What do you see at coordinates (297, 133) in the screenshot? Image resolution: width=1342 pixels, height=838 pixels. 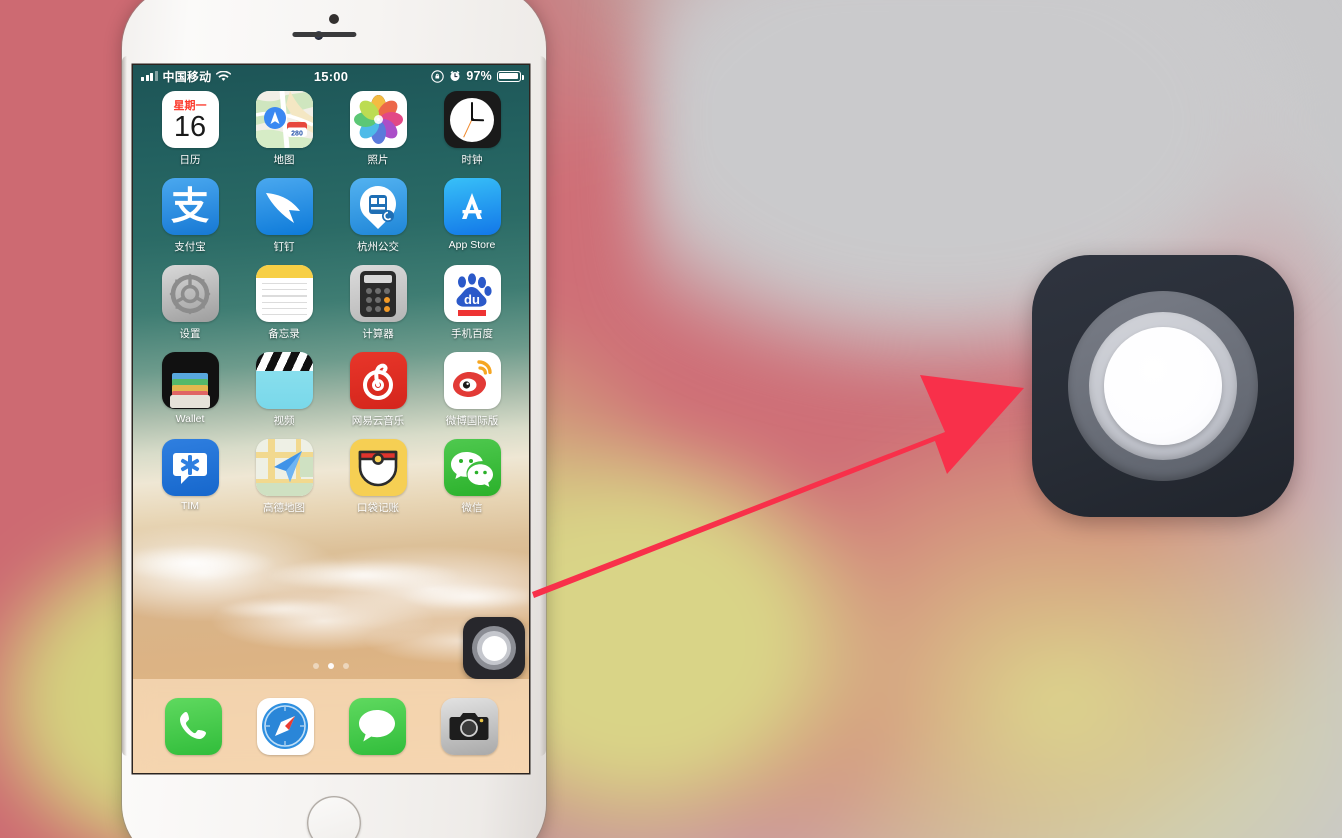 I see `svg-text: 280` at bounding box center [297, 133].